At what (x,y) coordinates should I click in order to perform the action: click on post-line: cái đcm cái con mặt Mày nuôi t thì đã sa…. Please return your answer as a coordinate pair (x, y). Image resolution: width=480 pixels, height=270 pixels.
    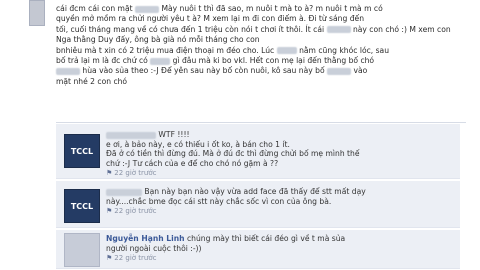
    Looking at the image, I should click on (219, 8).